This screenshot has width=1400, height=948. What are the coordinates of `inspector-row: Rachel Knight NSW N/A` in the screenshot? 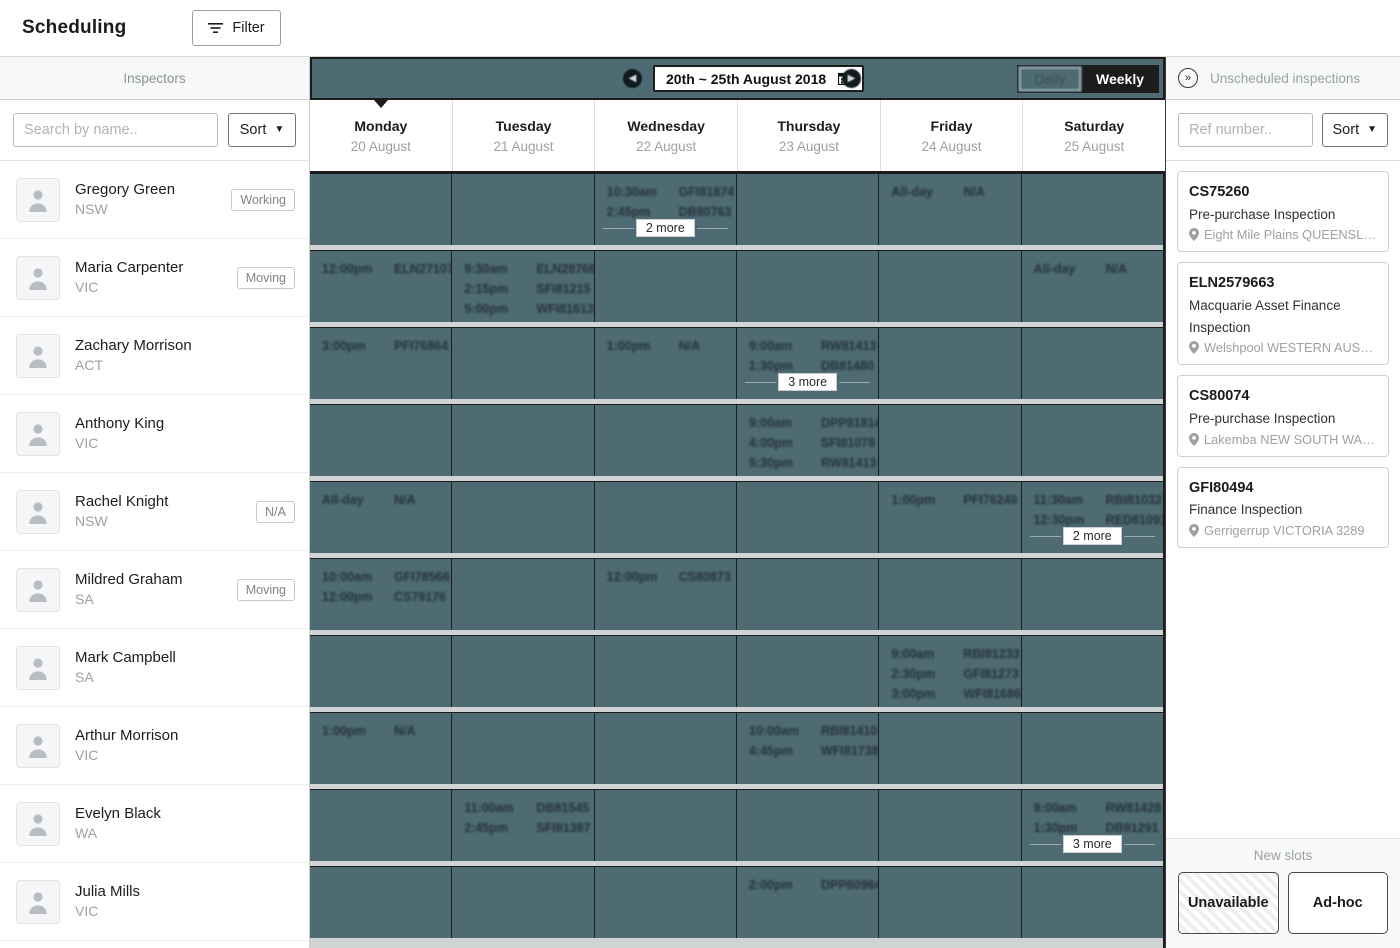 It's located at (154, 512).